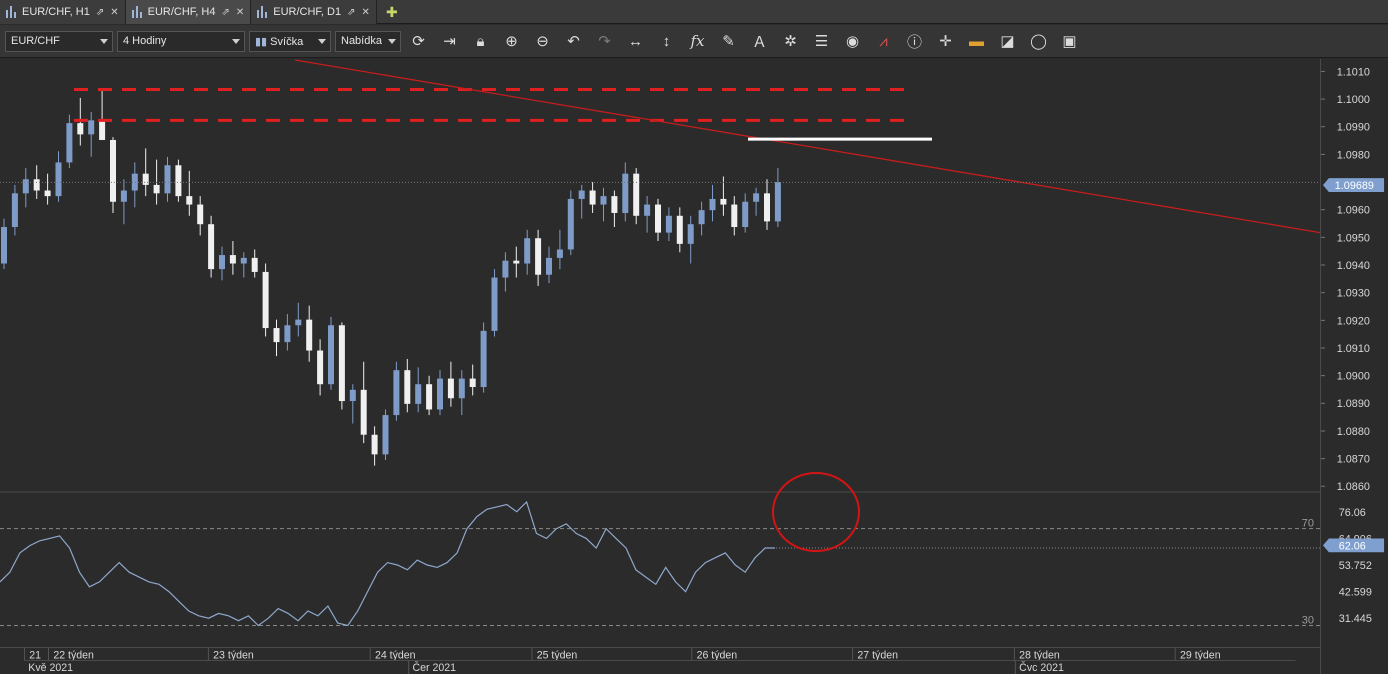  Describe the element at coordinates (1353, 238) in the screenshot. I see `price-tick-label: 1.0950` at that location.